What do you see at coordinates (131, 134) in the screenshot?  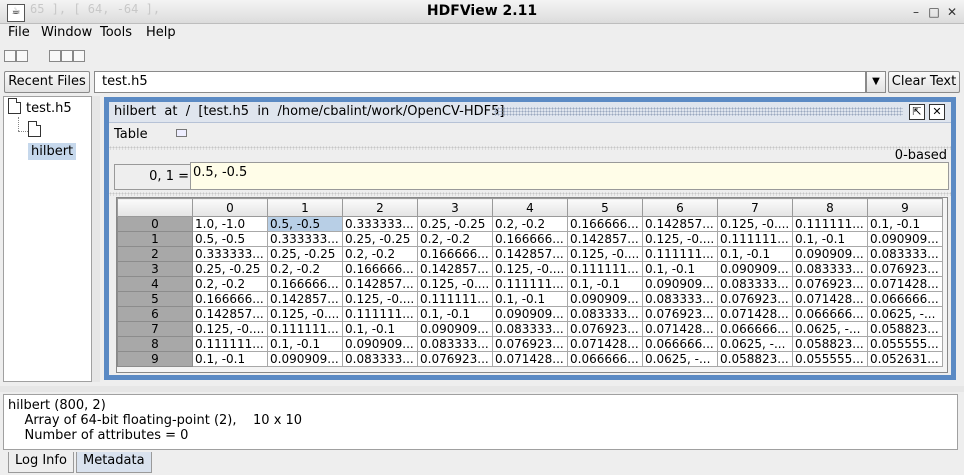 I see `menu-table: Table` at bounding box center [131, 134].